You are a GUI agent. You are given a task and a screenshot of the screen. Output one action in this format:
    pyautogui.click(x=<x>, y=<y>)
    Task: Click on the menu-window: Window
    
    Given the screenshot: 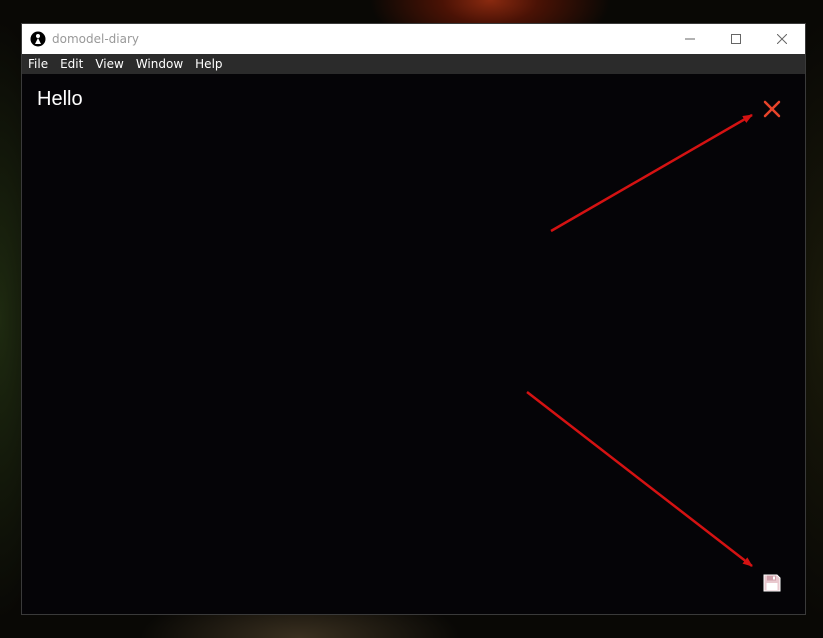 What is the action you would take?
    pyautogui.click(x=159, y=64)
    